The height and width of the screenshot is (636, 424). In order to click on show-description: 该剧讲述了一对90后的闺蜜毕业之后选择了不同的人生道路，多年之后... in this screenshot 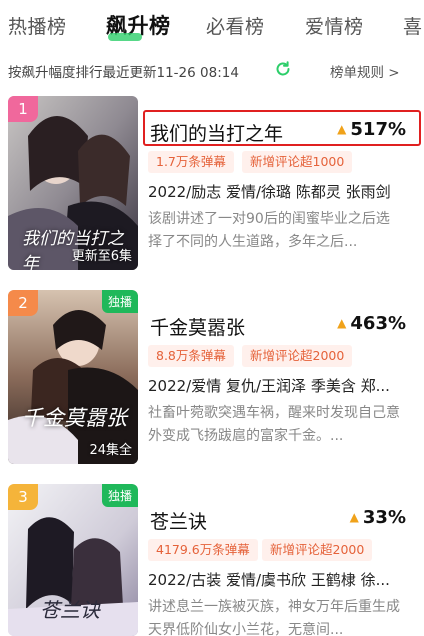, I will do `click(269, 230)`.